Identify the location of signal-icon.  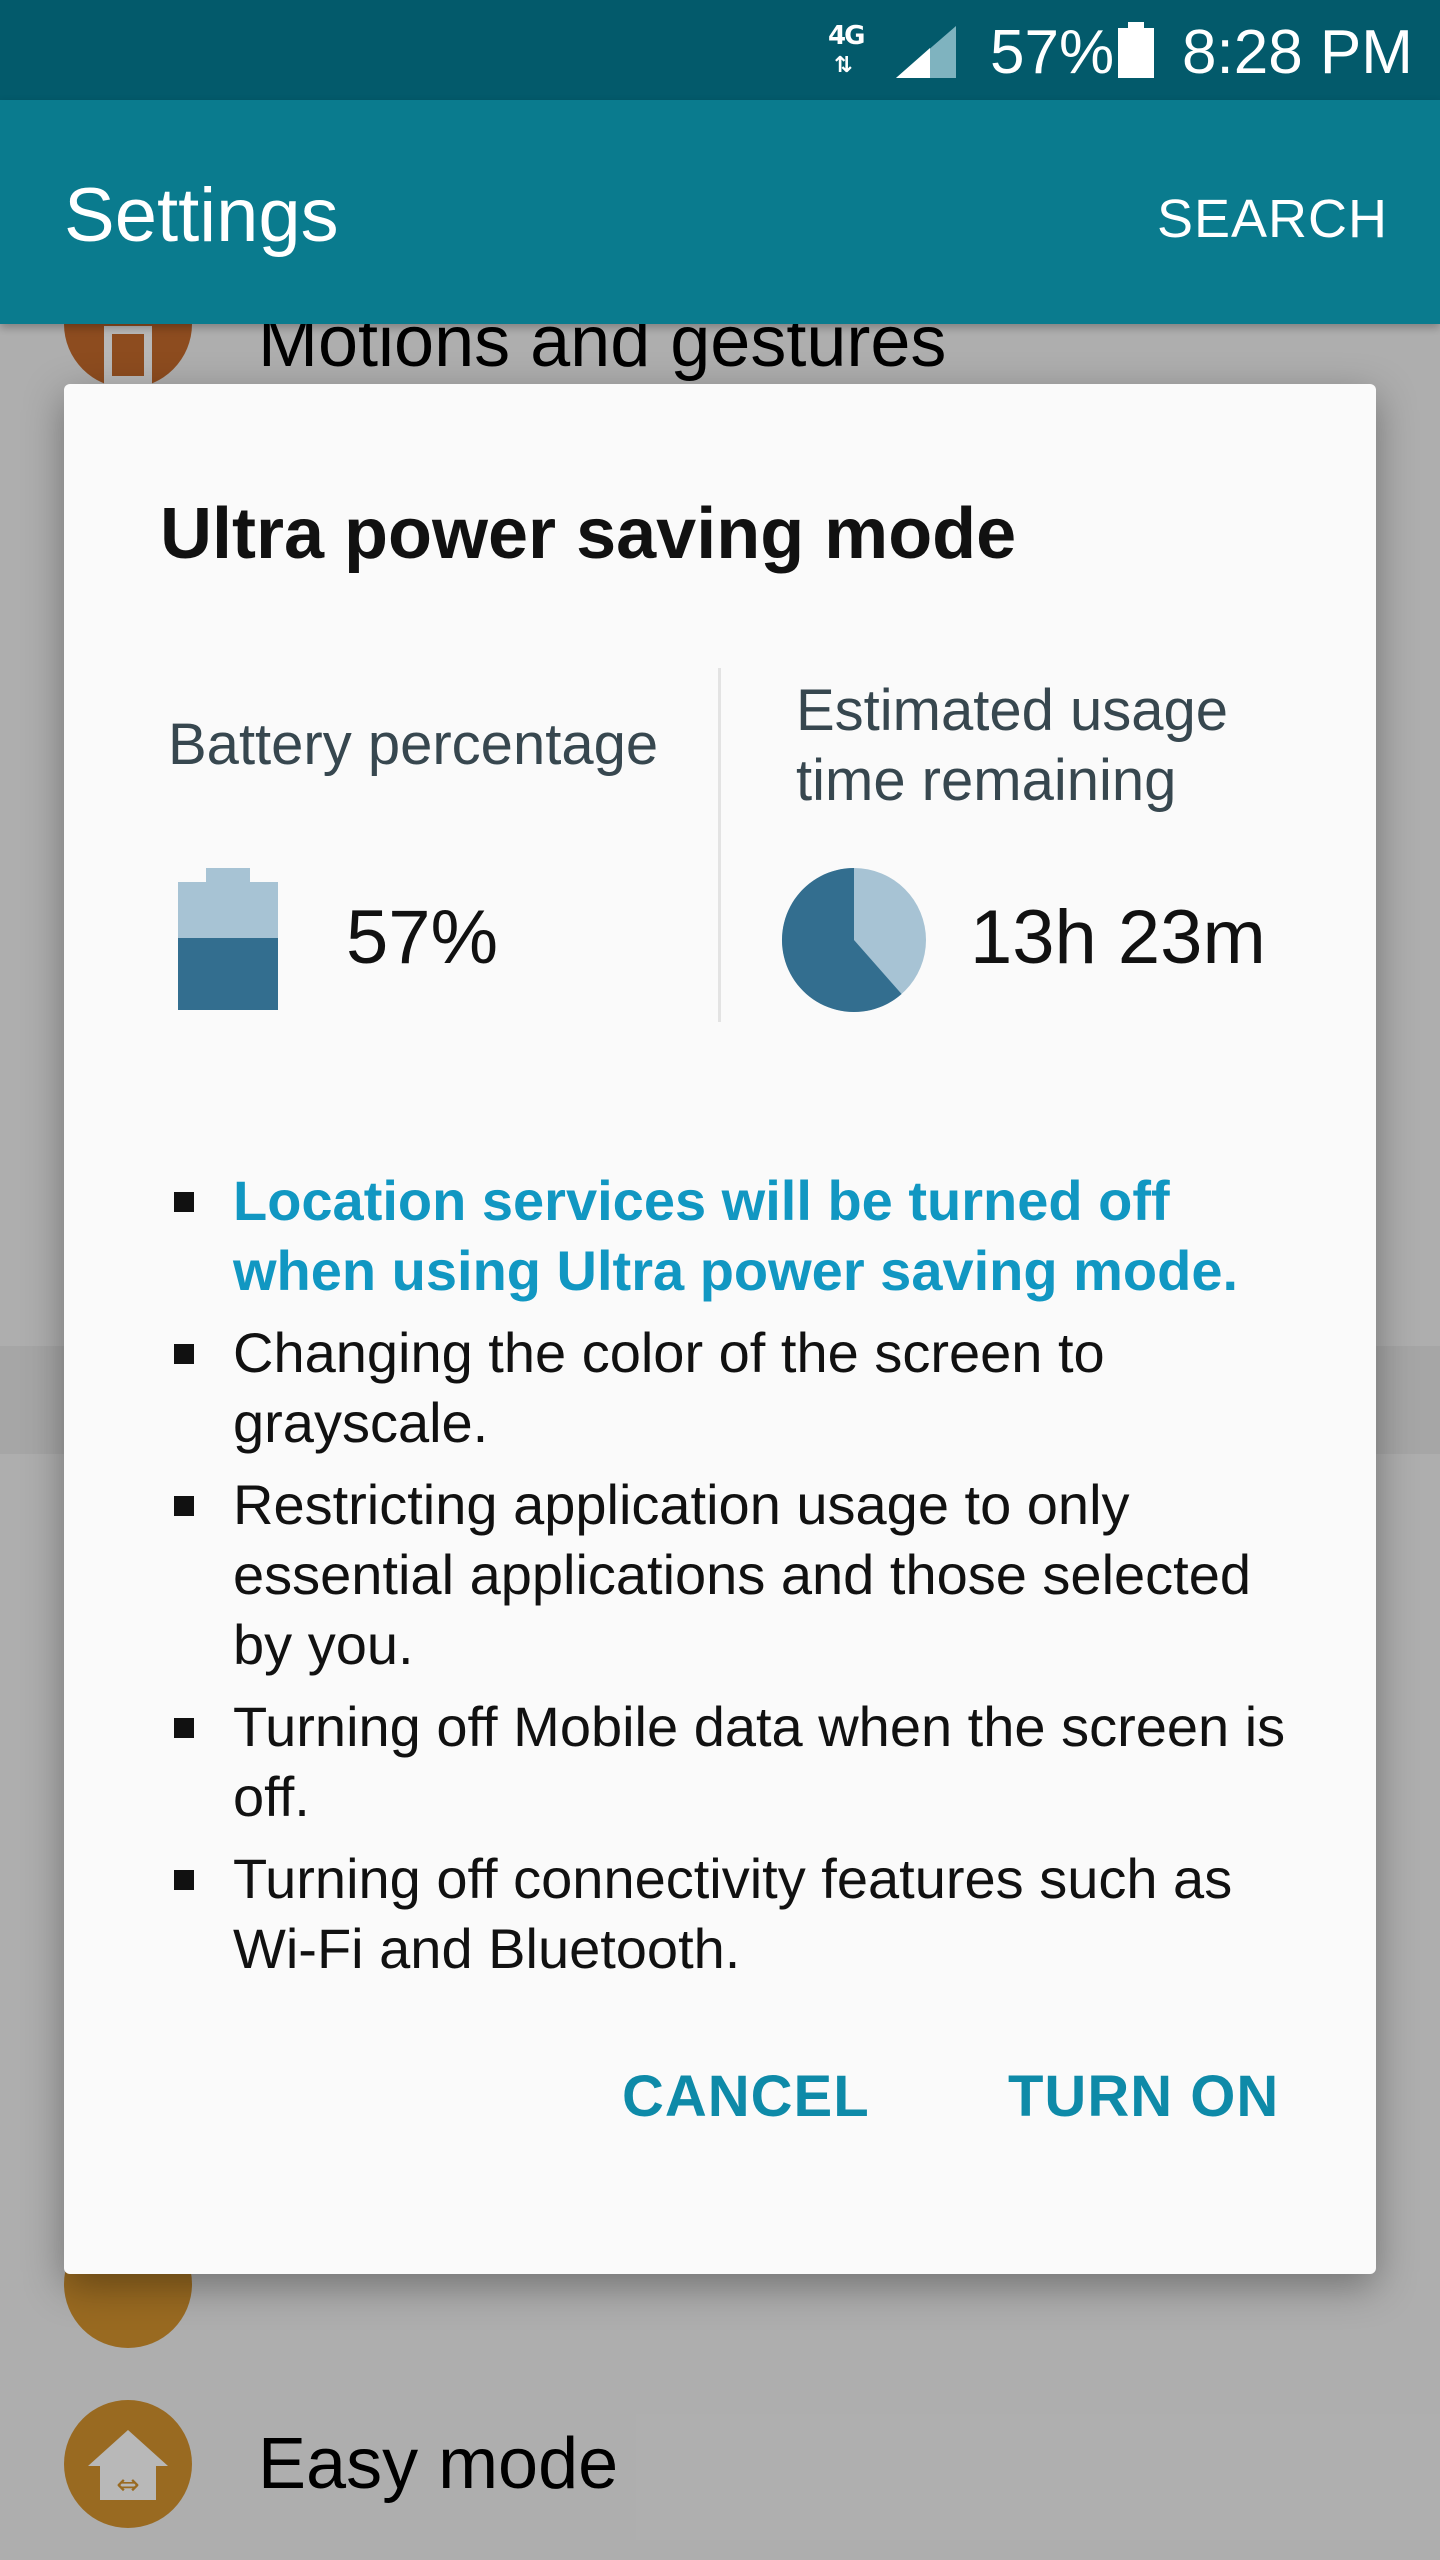
(926, 52).